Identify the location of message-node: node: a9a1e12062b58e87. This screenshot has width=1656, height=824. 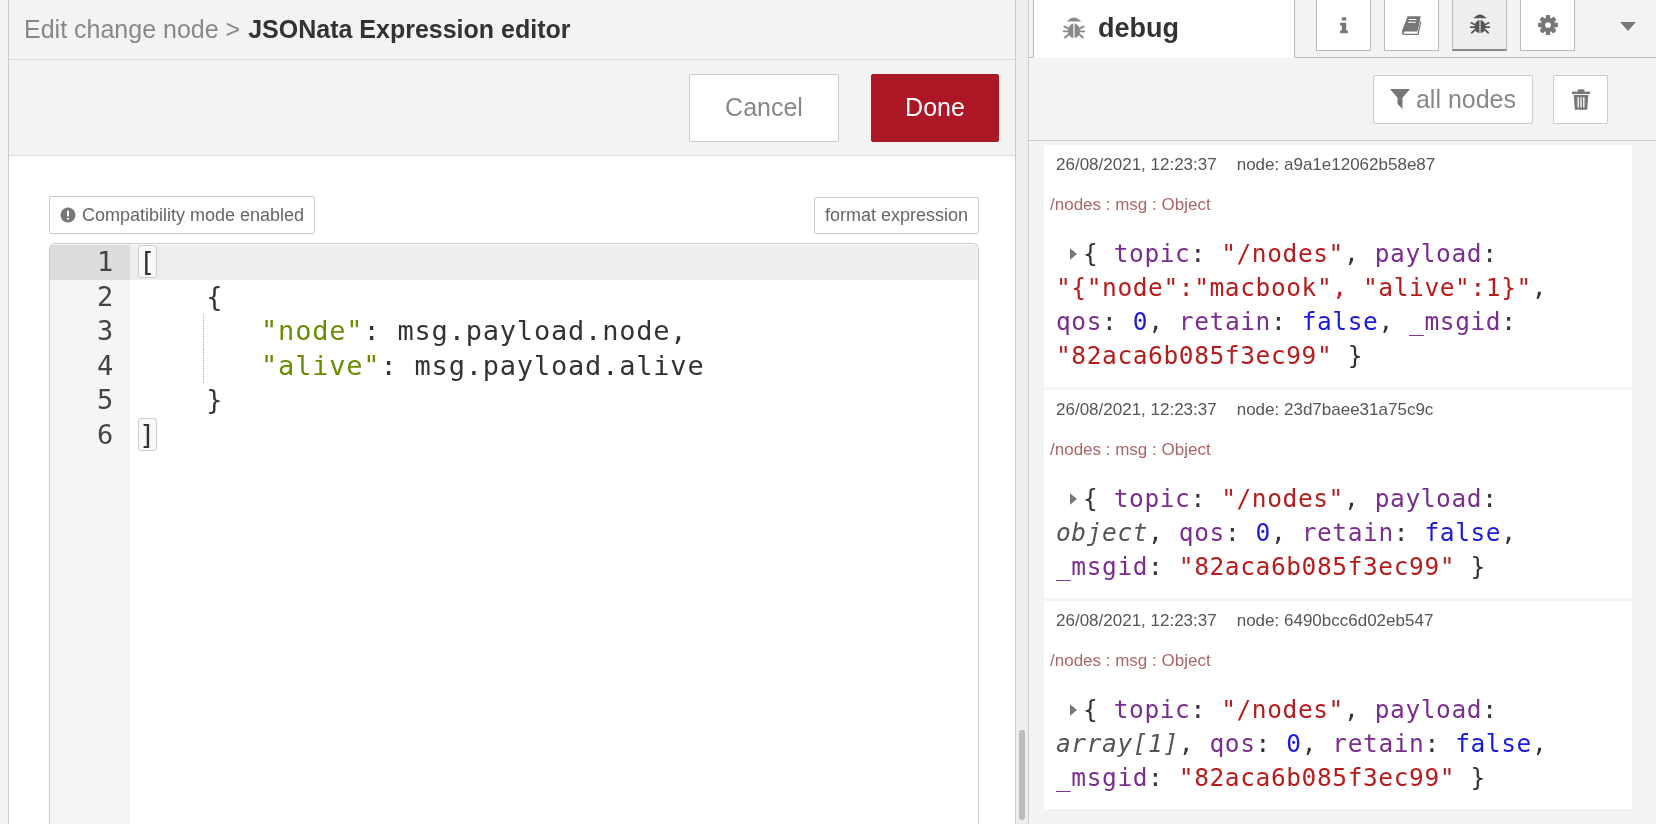
(1336, 165).